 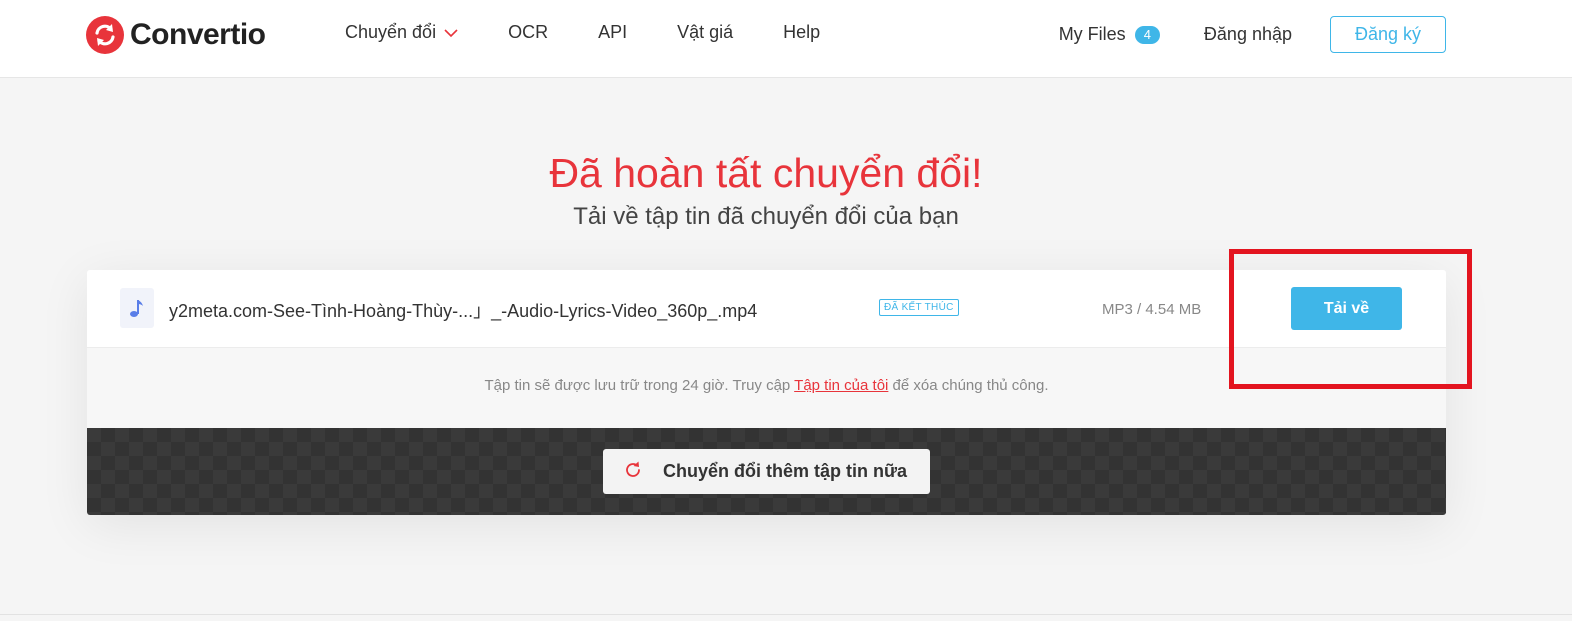 I want to click on nav-item-ocr: OCR, so click(x=528, y=32).